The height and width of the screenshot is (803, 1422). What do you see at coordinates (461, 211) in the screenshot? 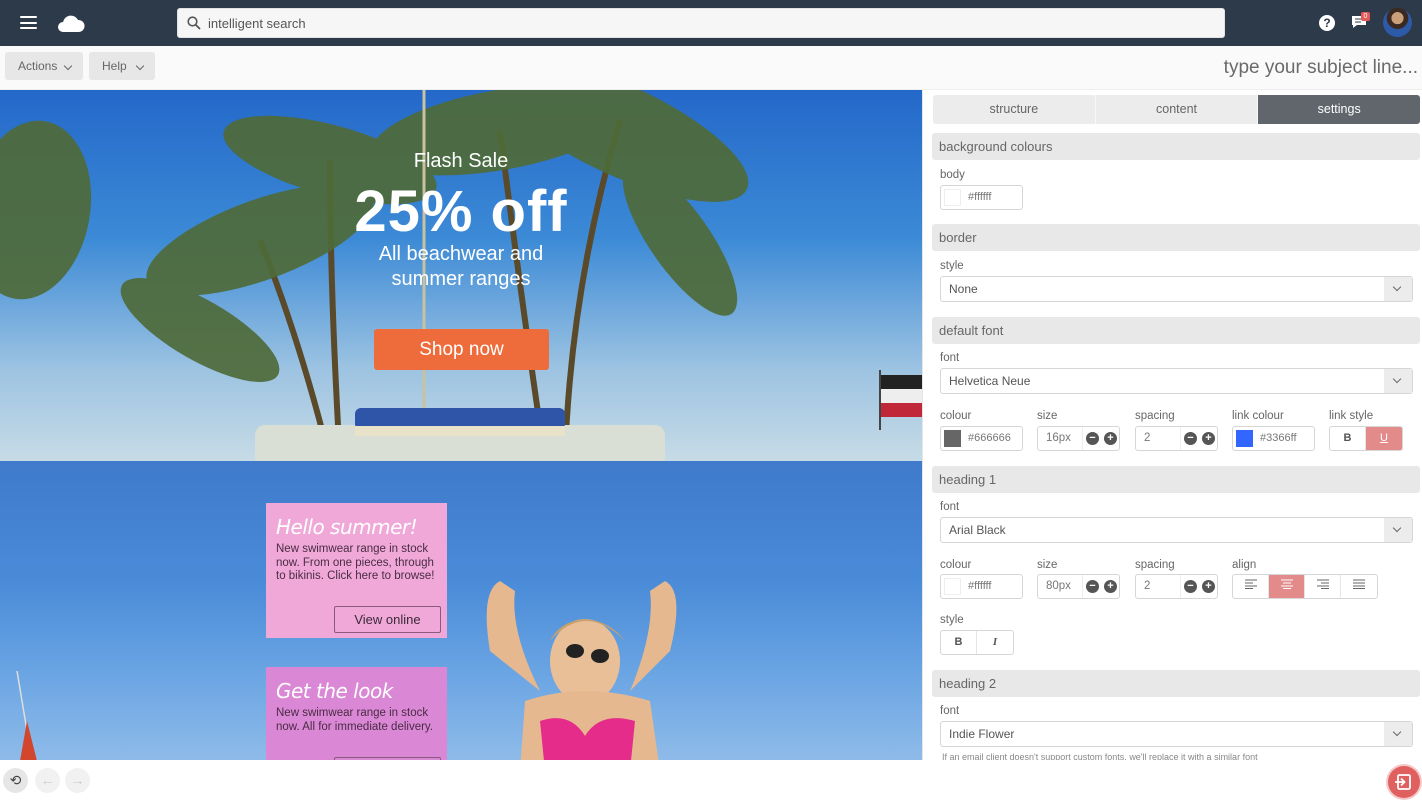
I see `hero-headline: 25% off` at bounding box center [461, 211].